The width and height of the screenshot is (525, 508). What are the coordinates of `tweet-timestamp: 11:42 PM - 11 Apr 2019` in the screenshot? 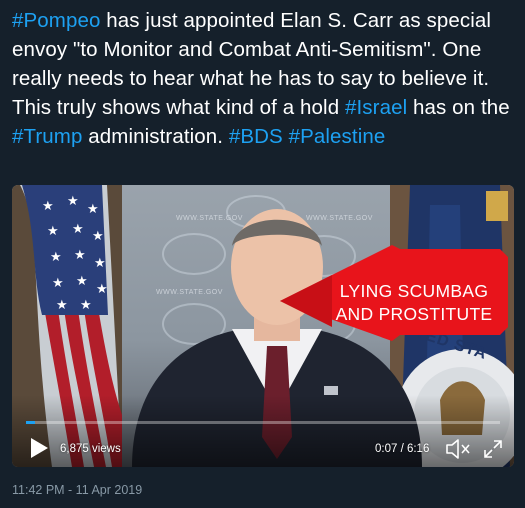 It's located at (77, 490).